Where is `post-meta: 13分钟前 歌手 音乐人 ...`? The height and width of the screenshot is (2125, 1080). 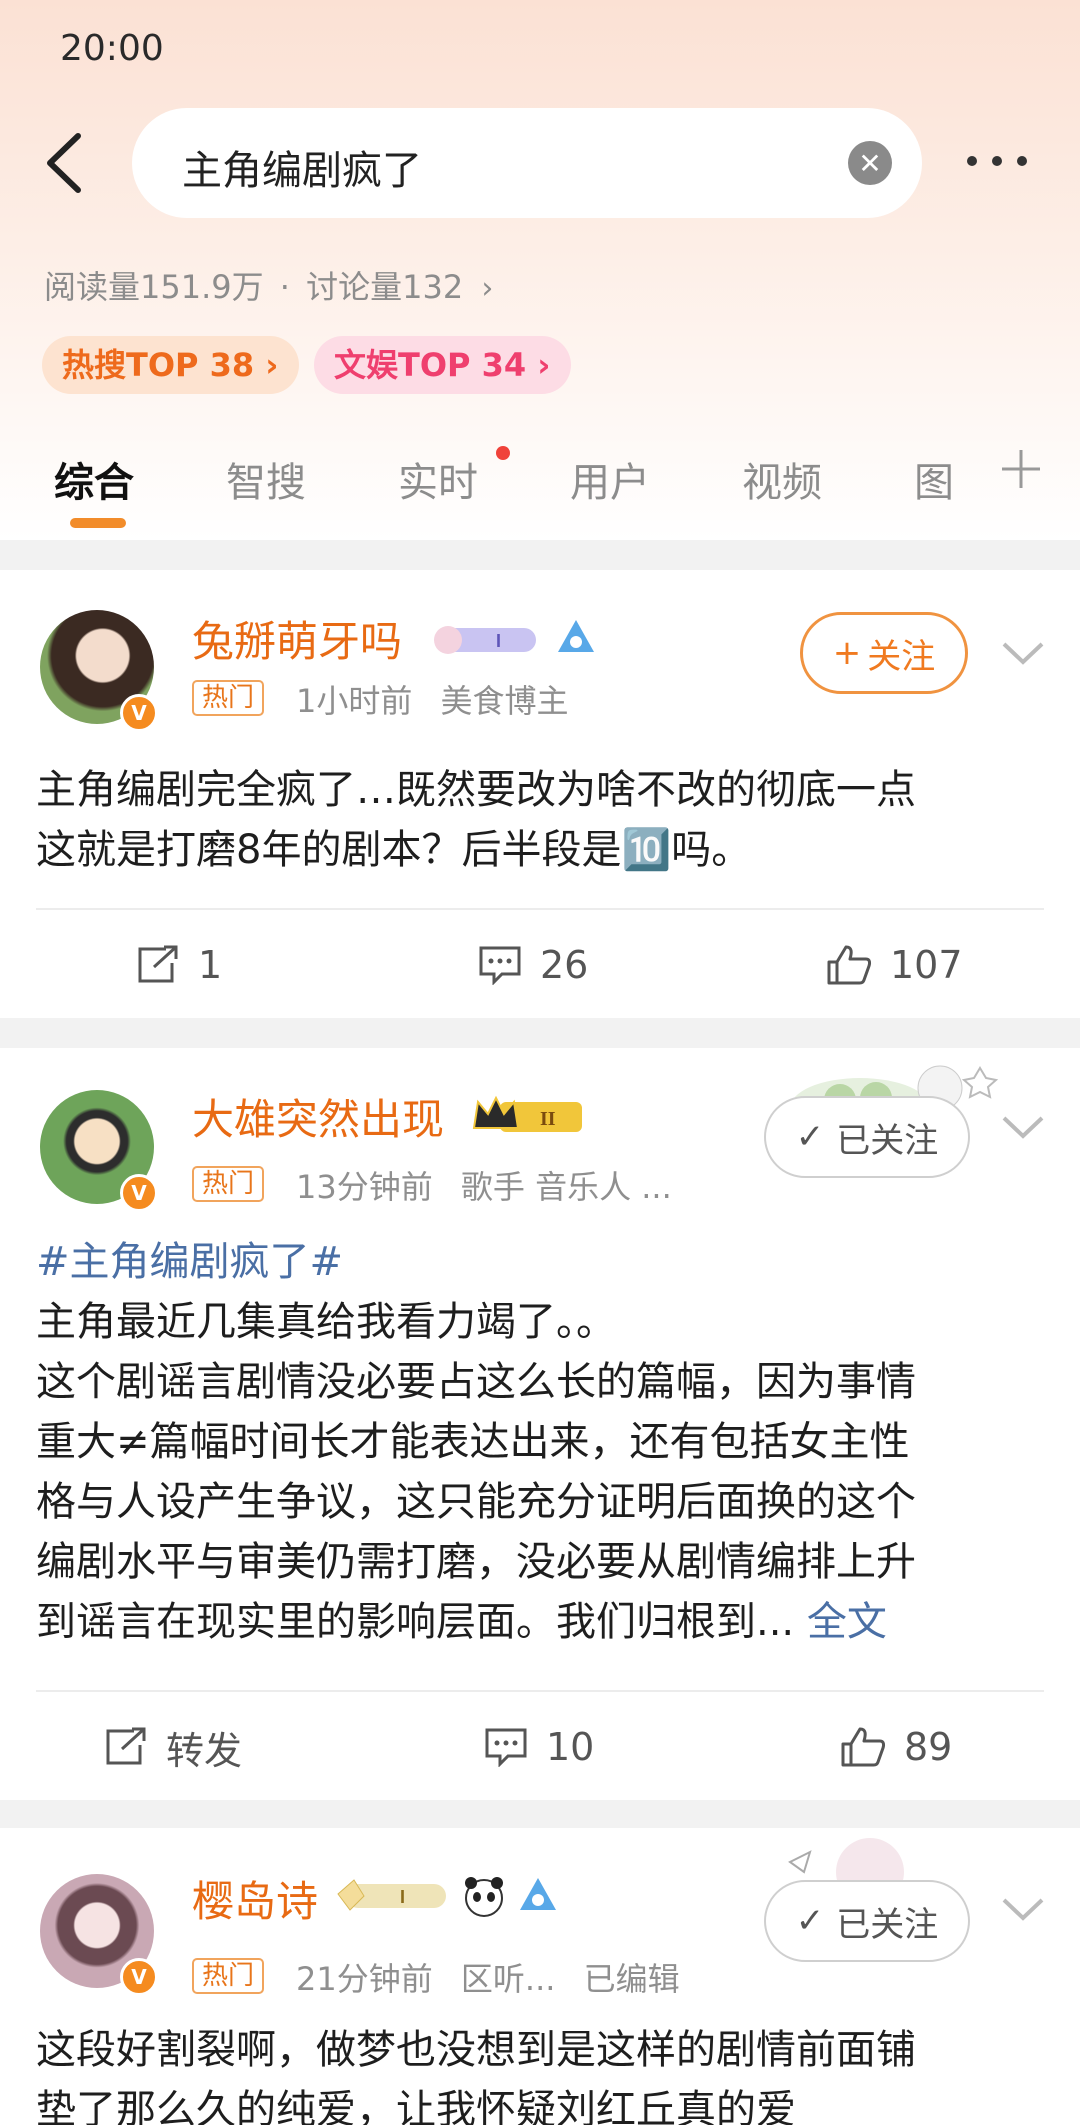
post-meta: 13分钟前 歌手 音乐人 ... is located at coordinates (493, 1185).